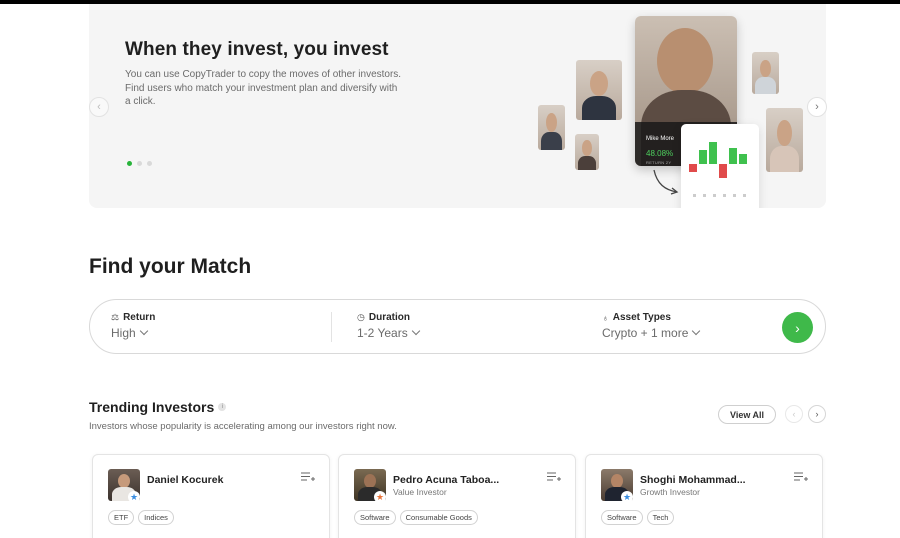 This screenshot has width=900, height=538. What do you see at coordinates (645, 333) in the screenshot?
I see `asset-types-value: Crypto + 1 more` at bounding box center [645, 333].